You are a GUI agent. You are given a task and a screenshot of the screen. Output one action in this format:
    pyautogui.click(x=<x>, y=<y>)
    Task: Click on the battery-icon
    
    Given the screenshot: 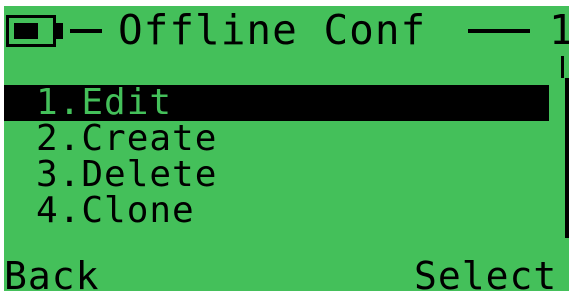 What is the action you would take?
    pyautogui.click(x=31, y=31)
    